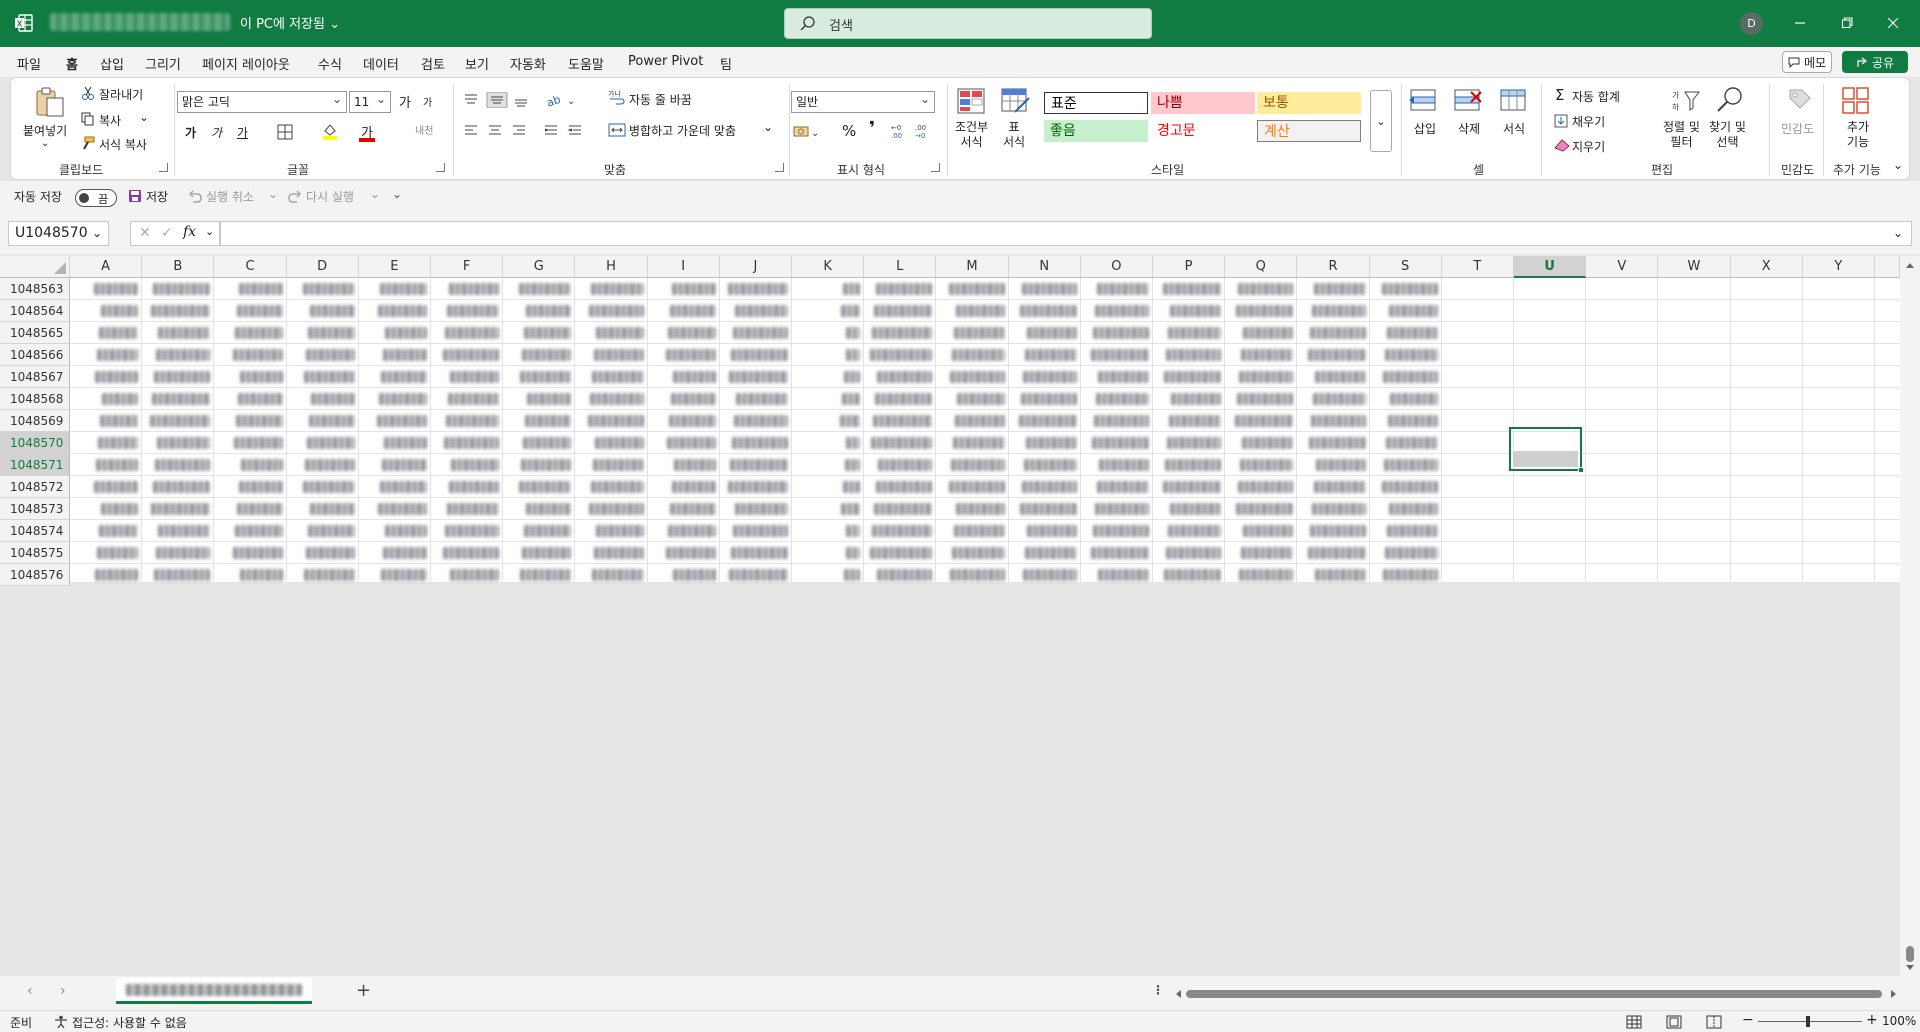 This screenshot has width=1920, height=1032. What do you see at coordinates (246, 63) in the screenshot?
I see `tab-page-layout: 페이지 레이아웃` at bounding box center [246, 63].